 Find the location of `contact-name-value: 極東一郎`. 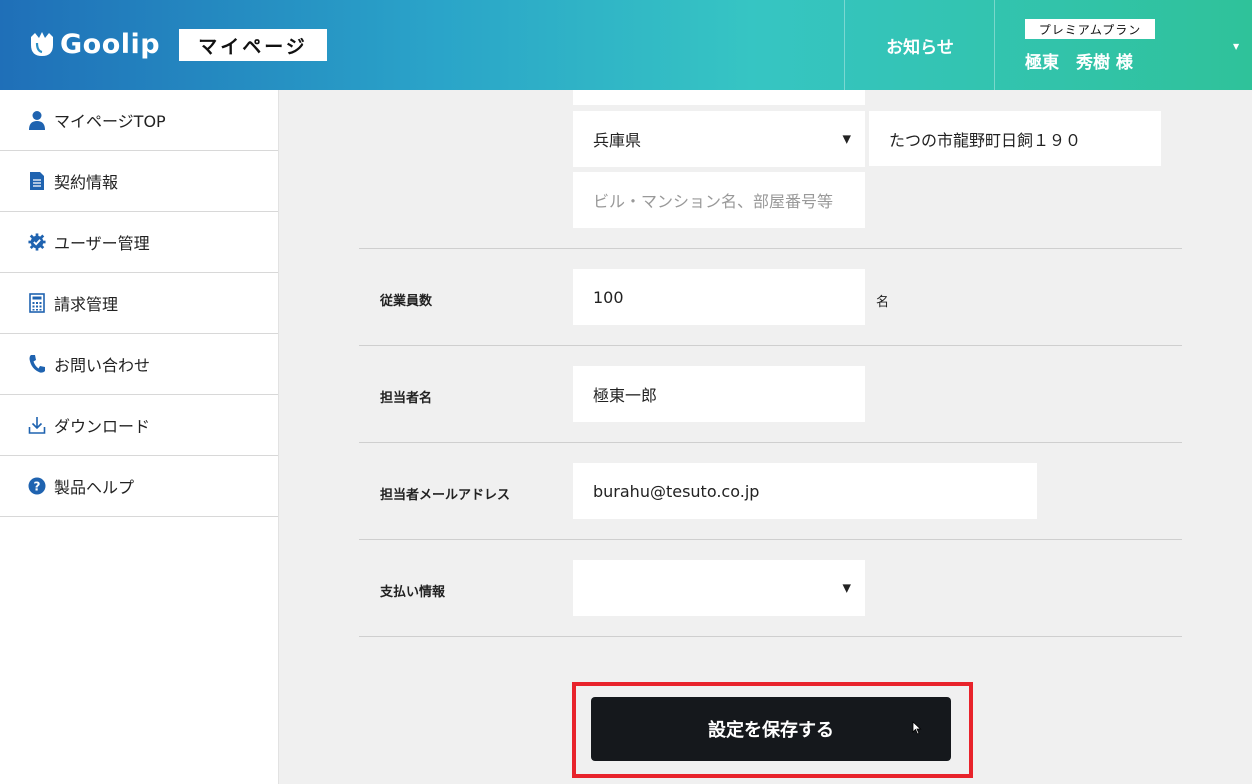

contact-name-value: 極東一郎 is located at coordinates (625, 395).